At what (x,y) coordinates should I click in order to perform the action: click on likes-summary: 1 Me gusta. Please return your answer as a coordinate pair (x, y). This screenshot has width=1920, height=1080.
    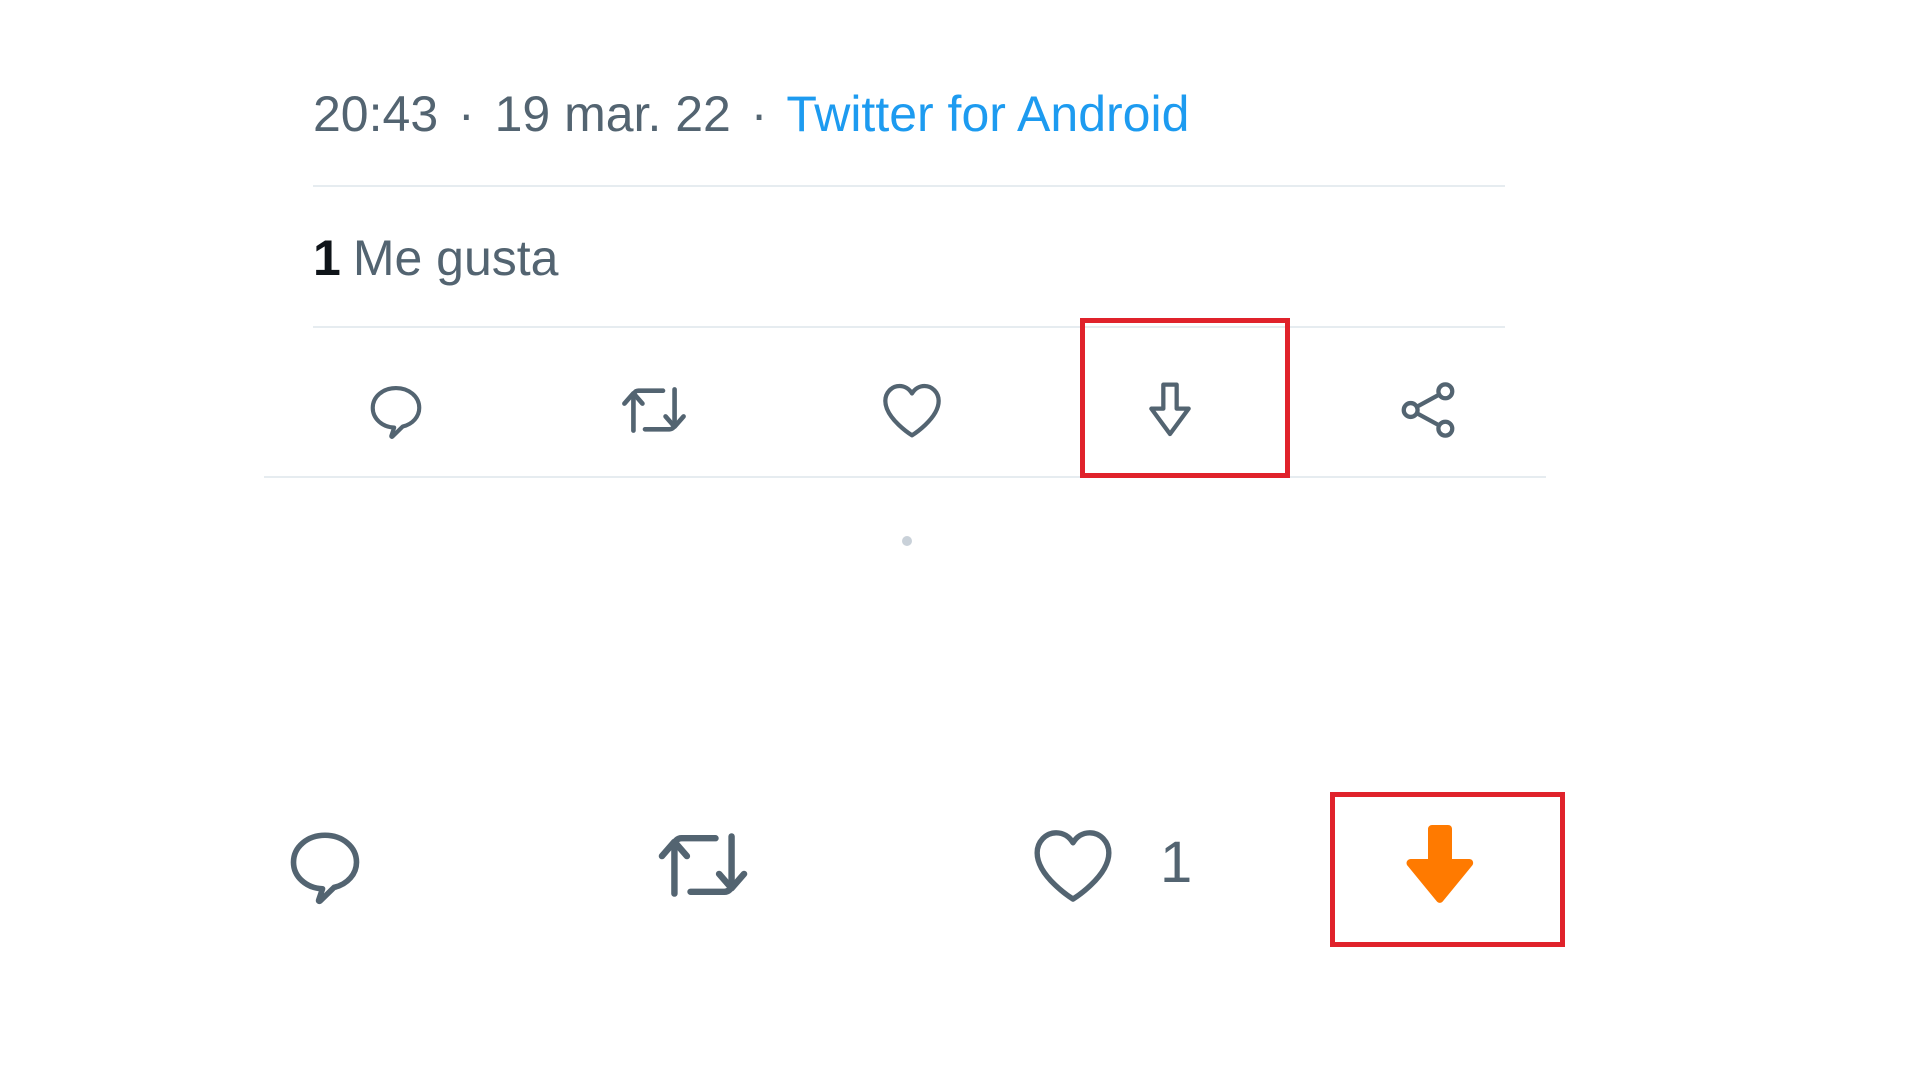
    Looking at the image, I should click on (435, 258).